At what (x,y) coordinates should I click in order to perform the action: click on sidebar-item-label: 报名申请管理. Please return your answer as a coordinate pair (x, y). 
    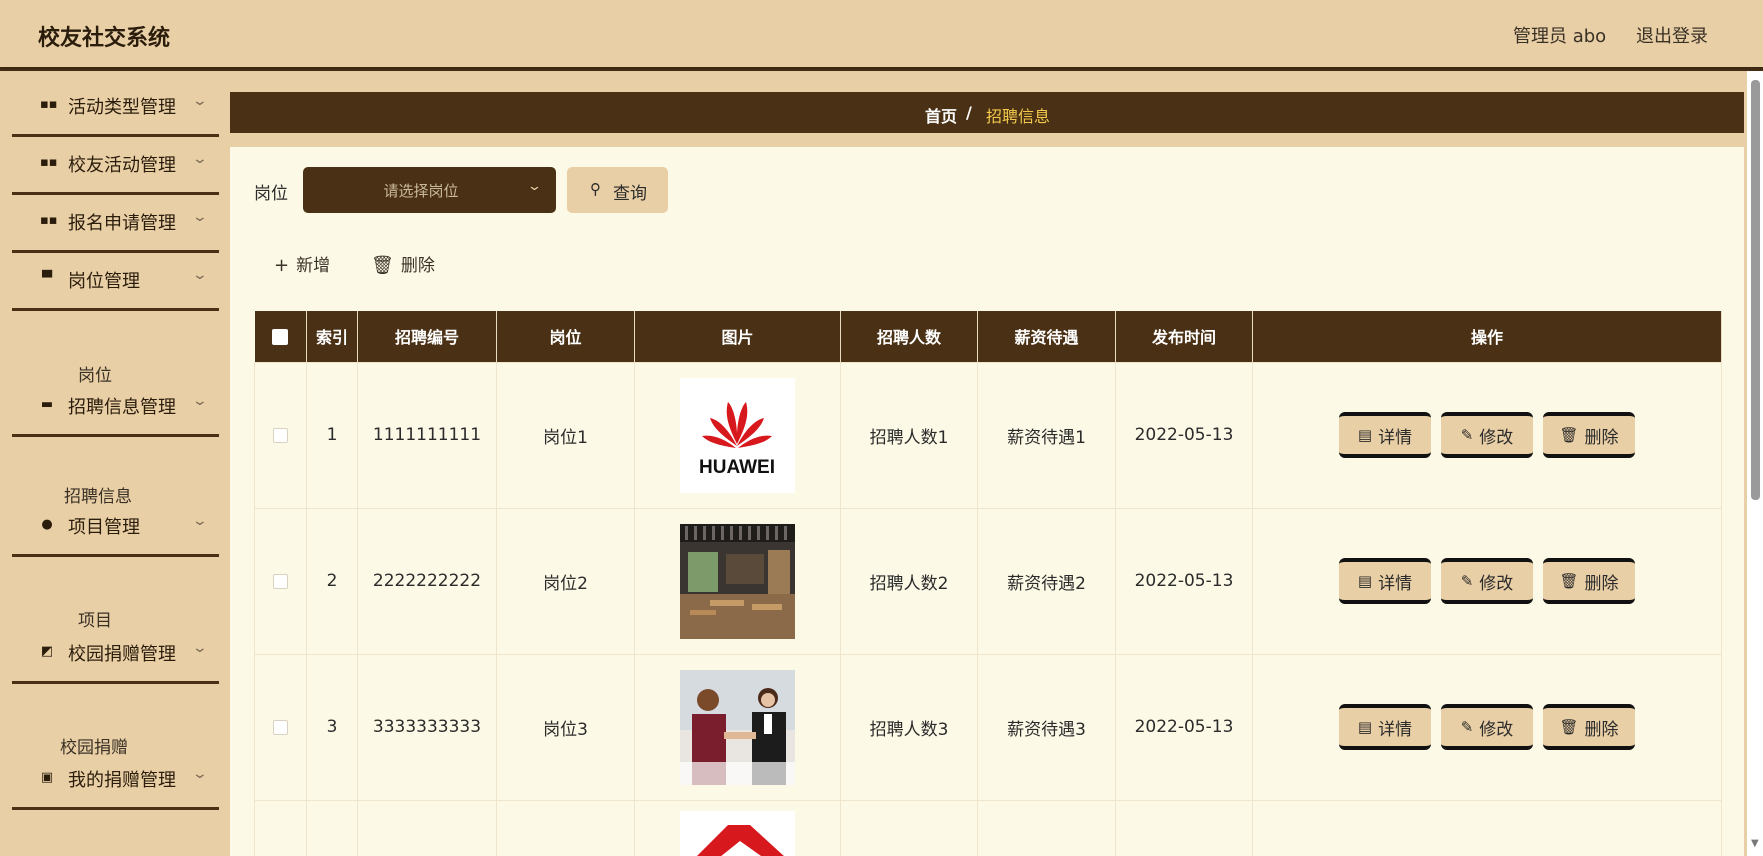
    Looking at the image, I should click on (122, 223).